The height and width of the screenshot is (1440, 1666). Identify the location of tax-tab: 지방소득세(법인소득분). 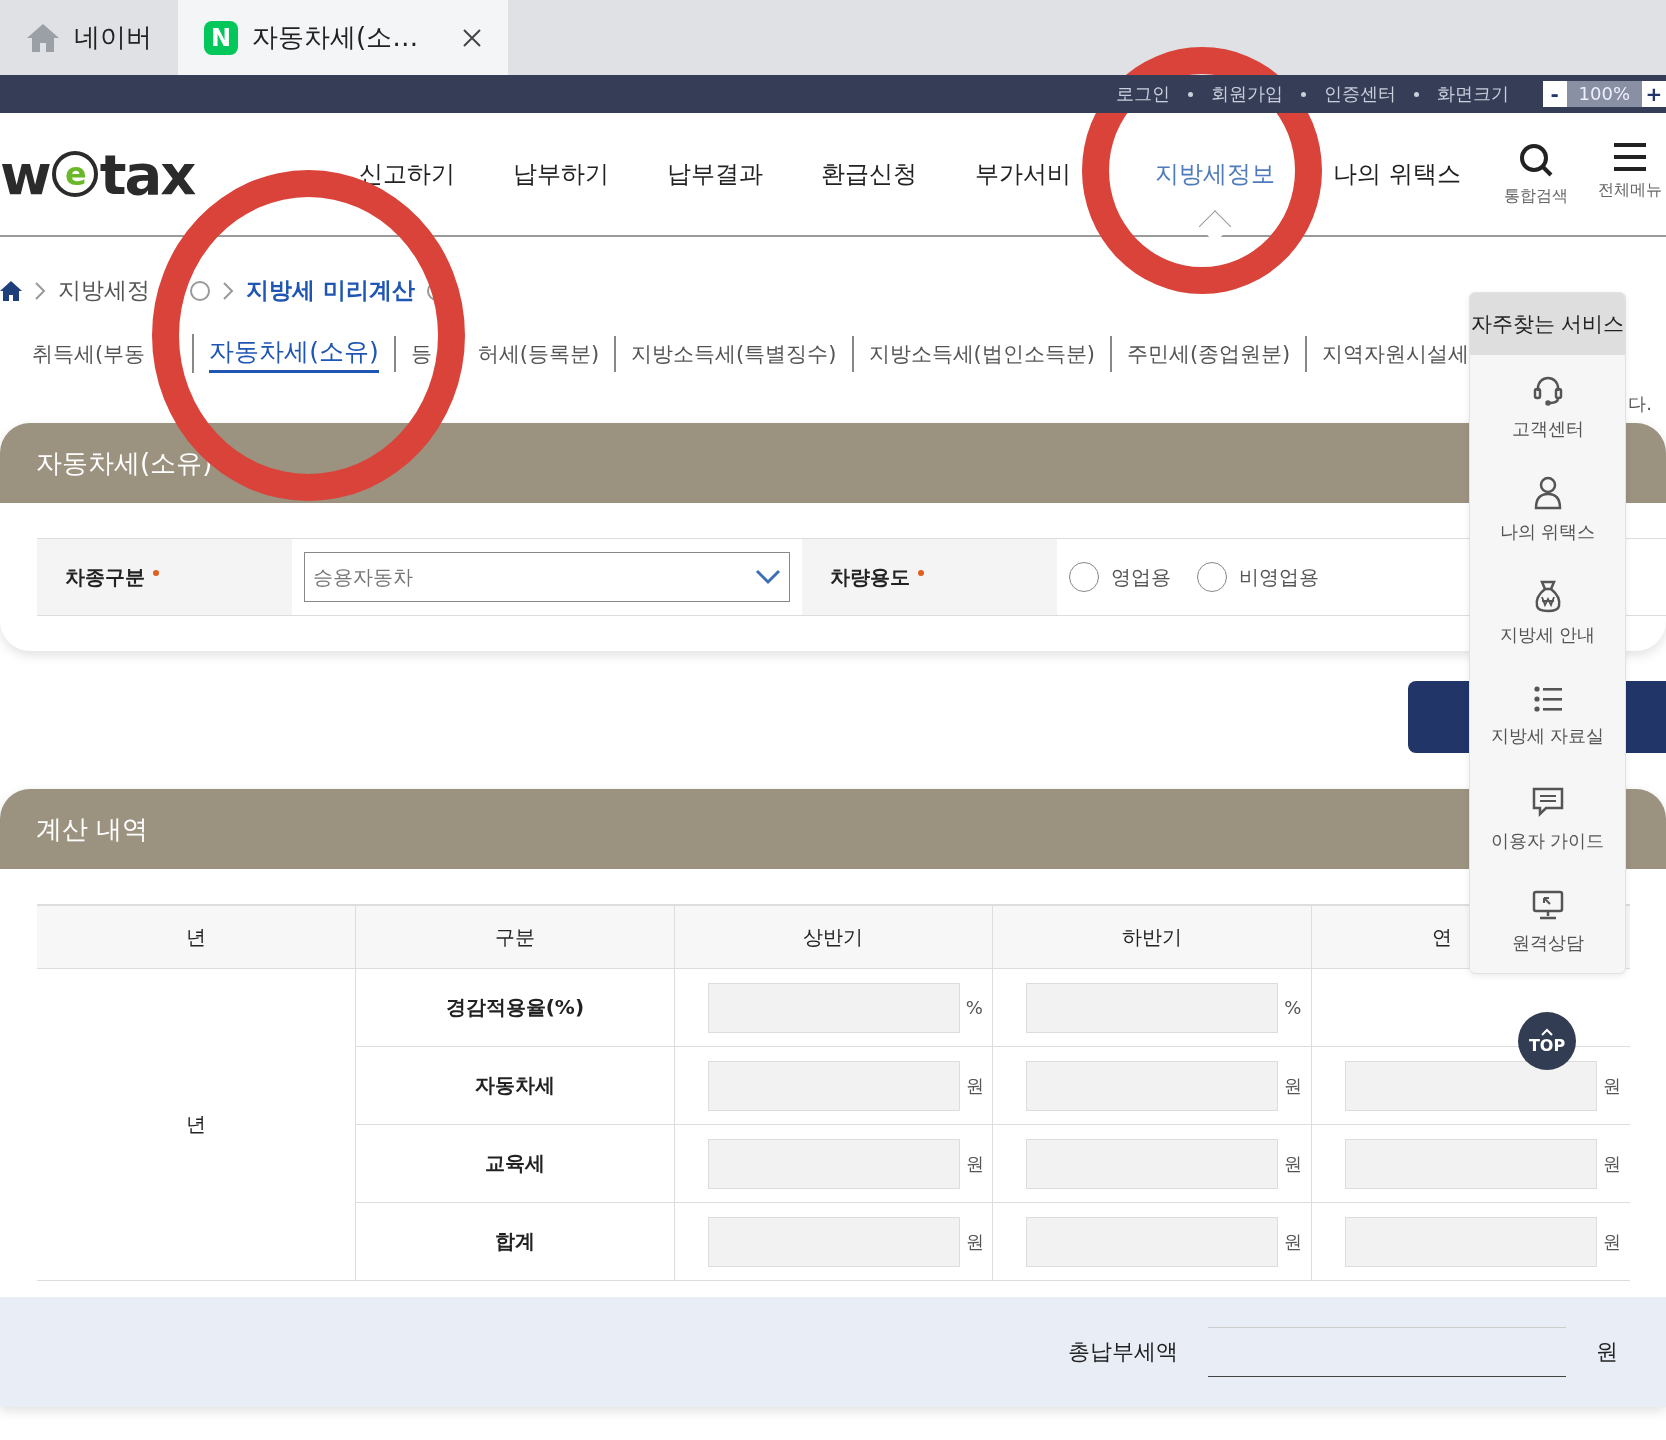
(981, 353).